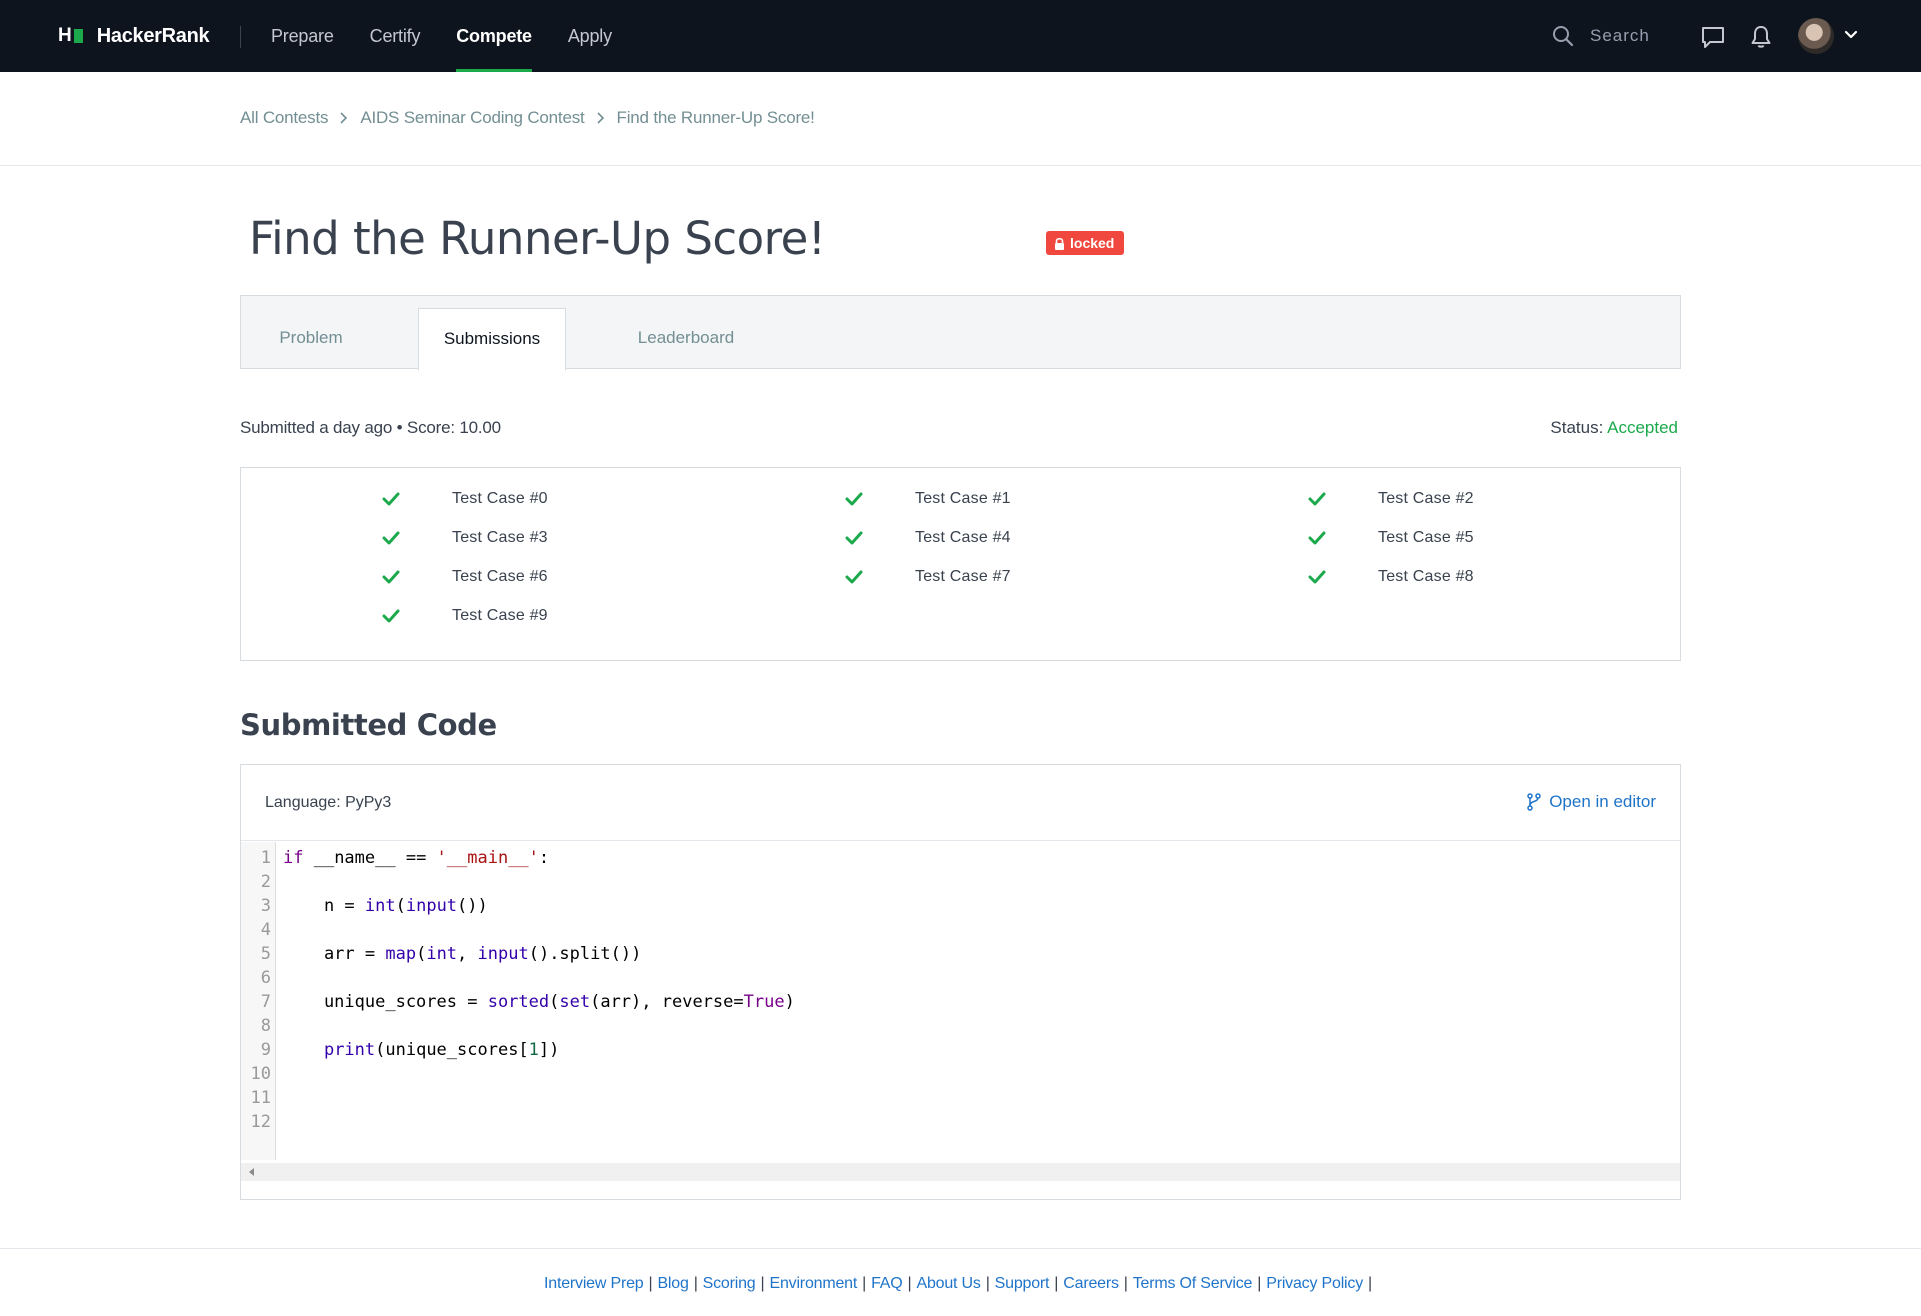 Image resolution: width=1921 pixels, height=1316 pixels. What do you see at coordinates (311, 339) in the screenshot?
I see `tab-problem: Problem` at bounding box center [311, 339].